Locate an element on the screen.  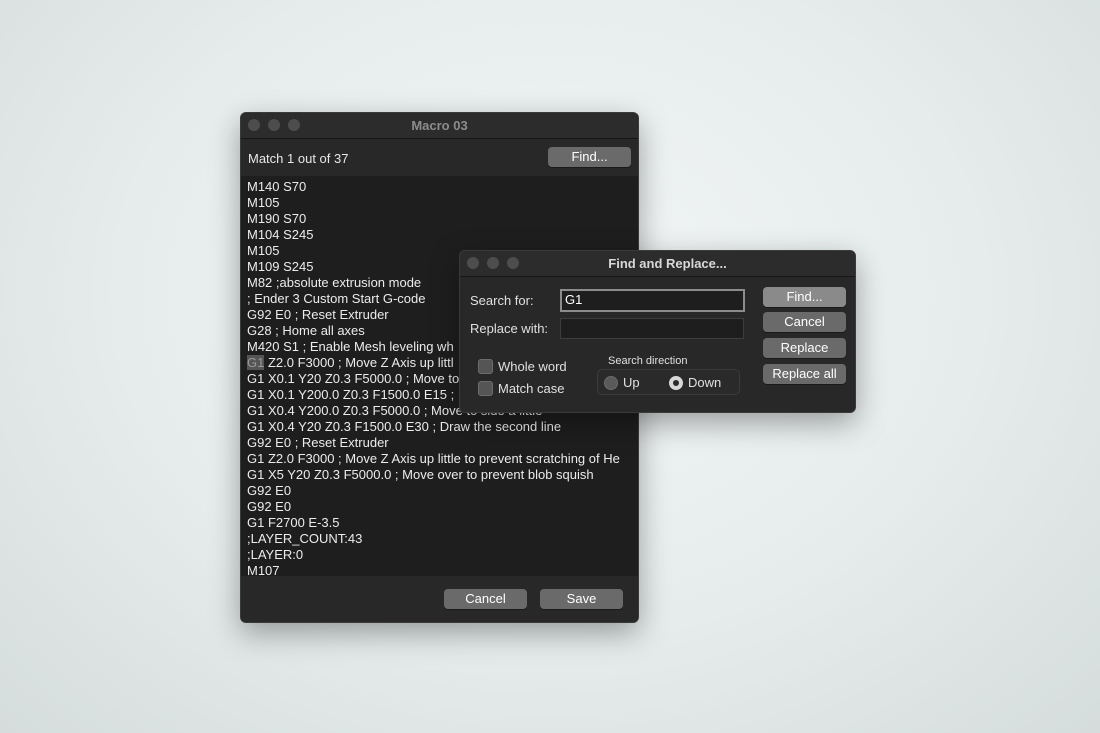
code-line-text: ;LAYER_COUNT:43 is located at coordinates (305, 538).